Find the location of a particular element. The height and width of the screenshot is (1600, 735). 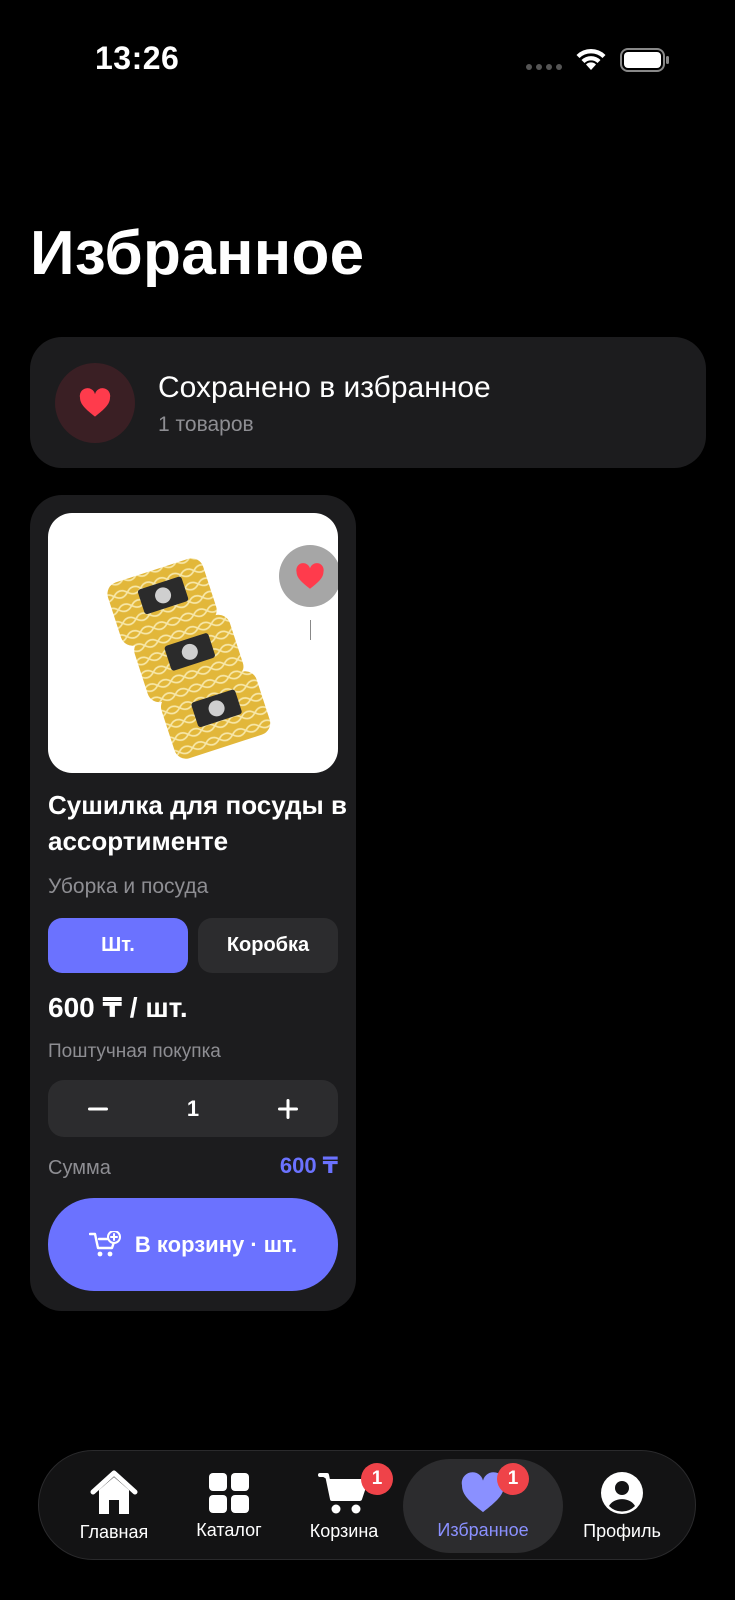

tab-catalog: Каталог is located at coordinates (229, 1506).